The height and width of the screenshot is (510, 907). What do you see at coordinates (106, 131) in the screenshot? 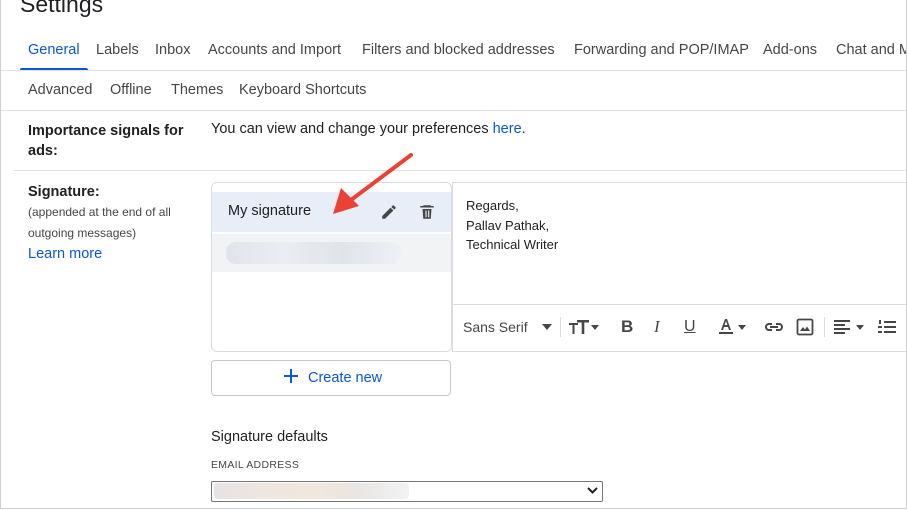
I see `importance-label-line1: Importance signals for` at bounding box center [106, 131].